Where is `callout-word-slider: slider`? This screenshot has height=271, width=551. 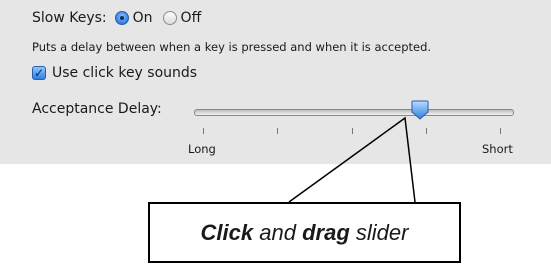
callout-word-slider: slider is located at coordinates (379, 232).